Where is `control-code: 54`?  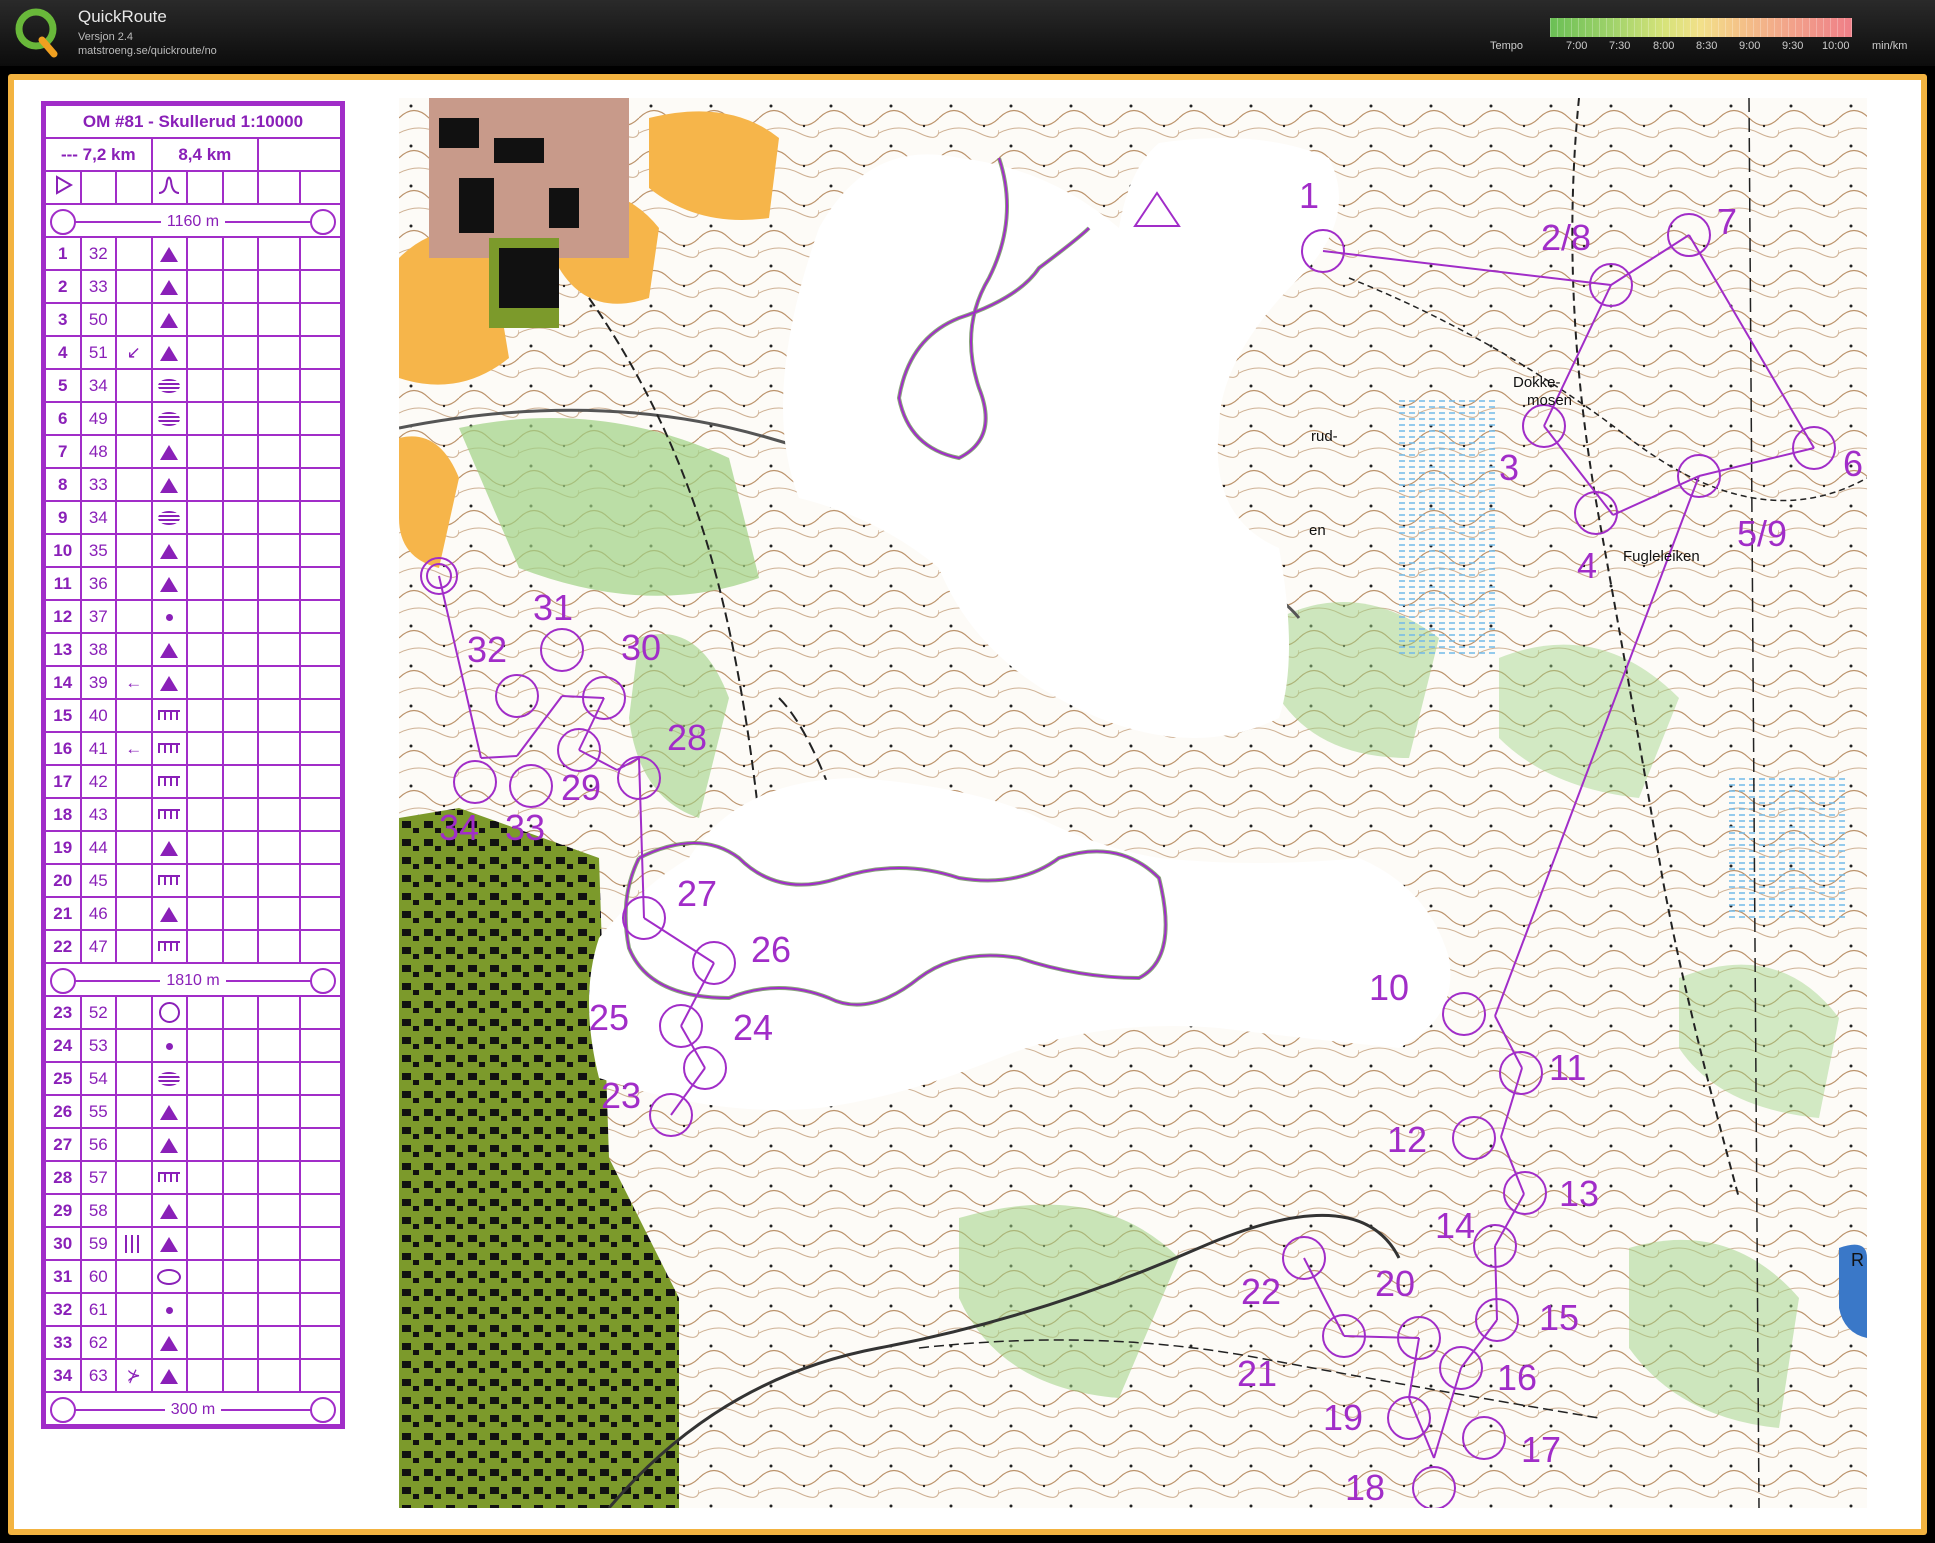 control-code: 54 is located at coordinates (98, 1078).